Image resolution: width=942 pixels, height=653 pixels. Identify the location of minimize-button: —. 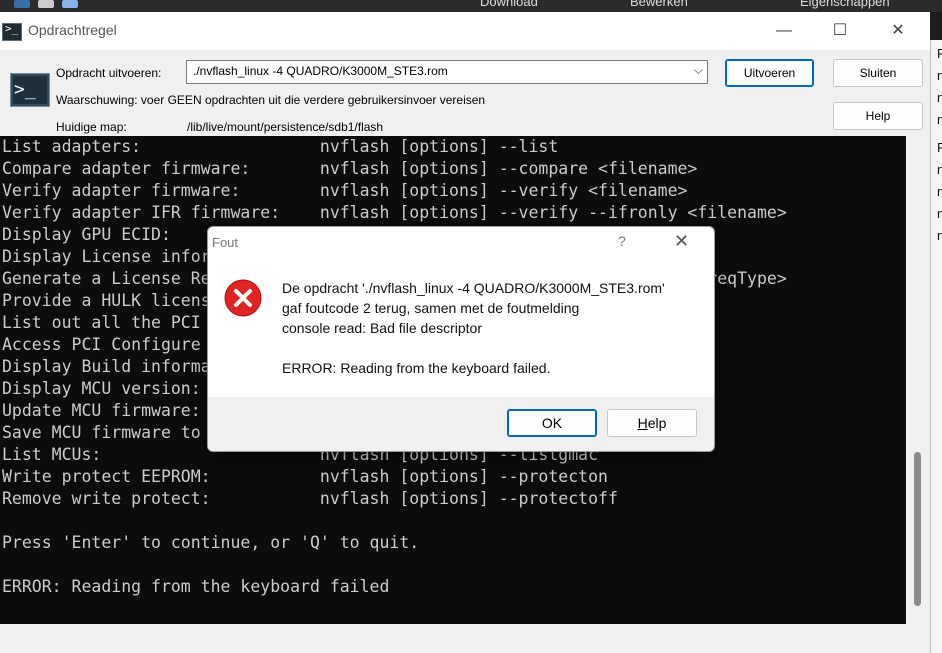
(784, 31).